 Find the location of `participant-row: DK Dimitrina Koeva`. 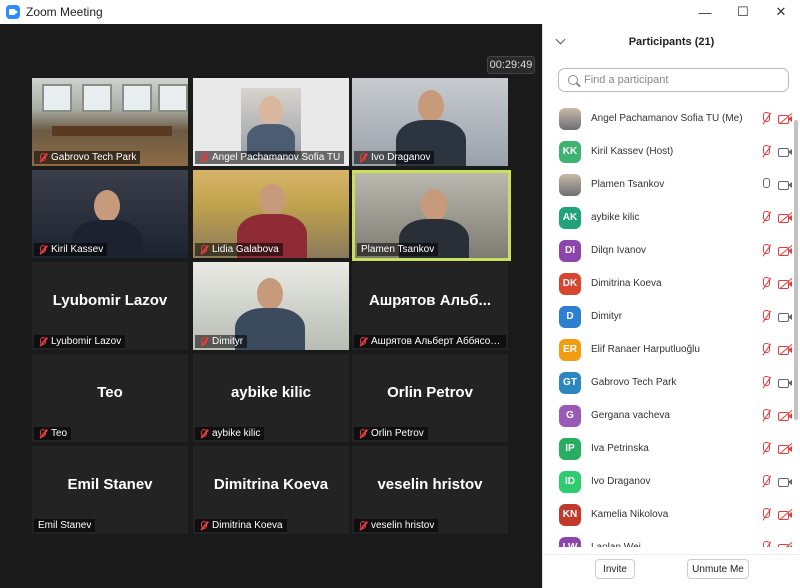

participant-row: DK Dimitrina Koeva is located at coordinates (668, 283).